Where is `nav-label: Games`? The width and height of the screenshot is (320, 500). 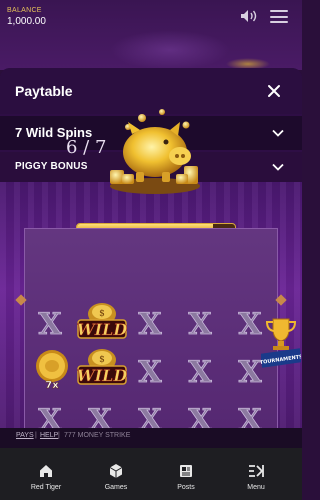
nav-label: Games is located at coordinates (116, 487).